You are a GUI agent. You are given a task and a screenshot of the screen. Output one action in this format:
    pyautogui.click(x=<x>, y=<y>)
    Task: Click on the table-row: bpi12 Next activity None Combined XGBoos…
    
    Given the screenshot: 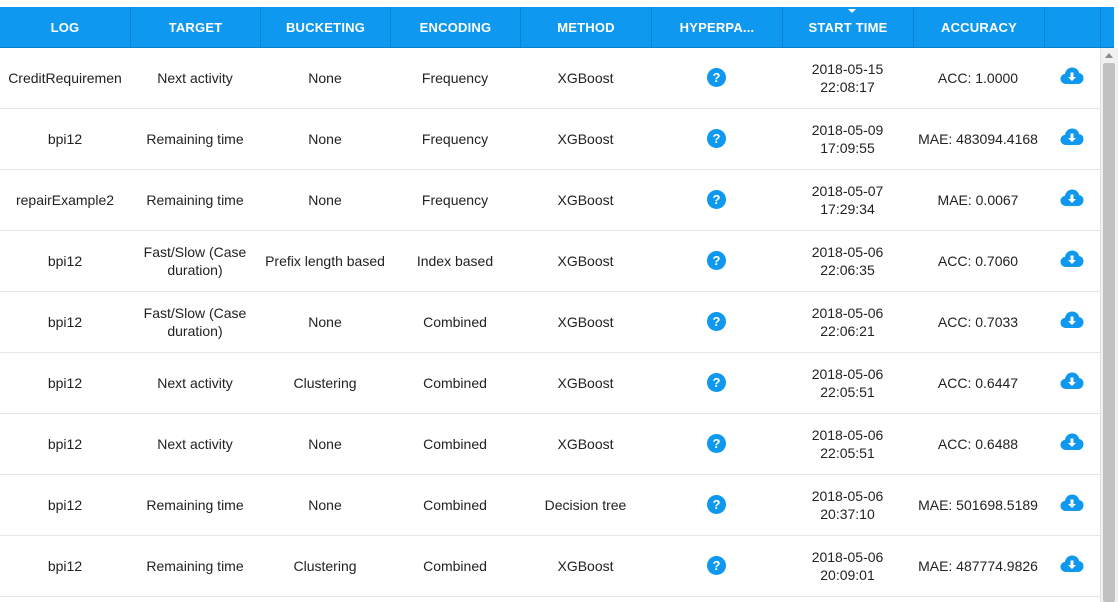 What is the action you would take?
    pyautogui.click(x=550, y=444)
    